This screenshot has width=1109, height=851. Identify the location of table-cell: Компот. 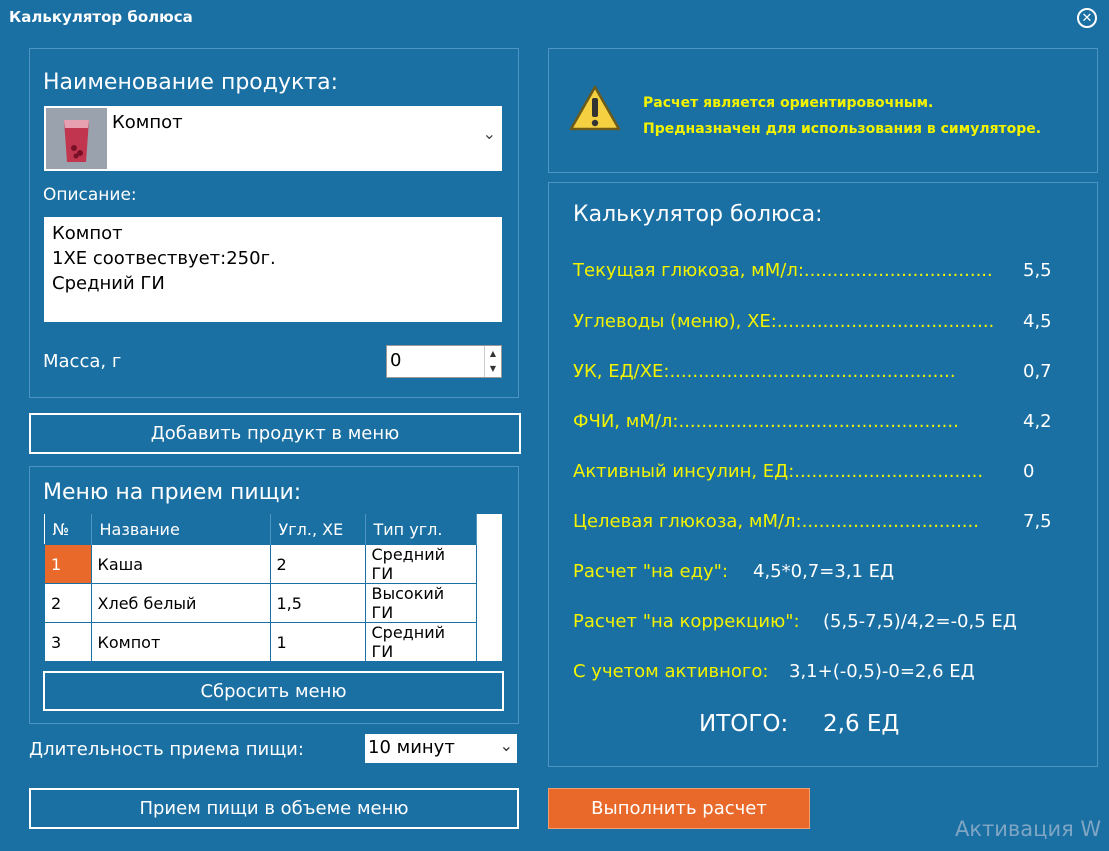
(180, 642).